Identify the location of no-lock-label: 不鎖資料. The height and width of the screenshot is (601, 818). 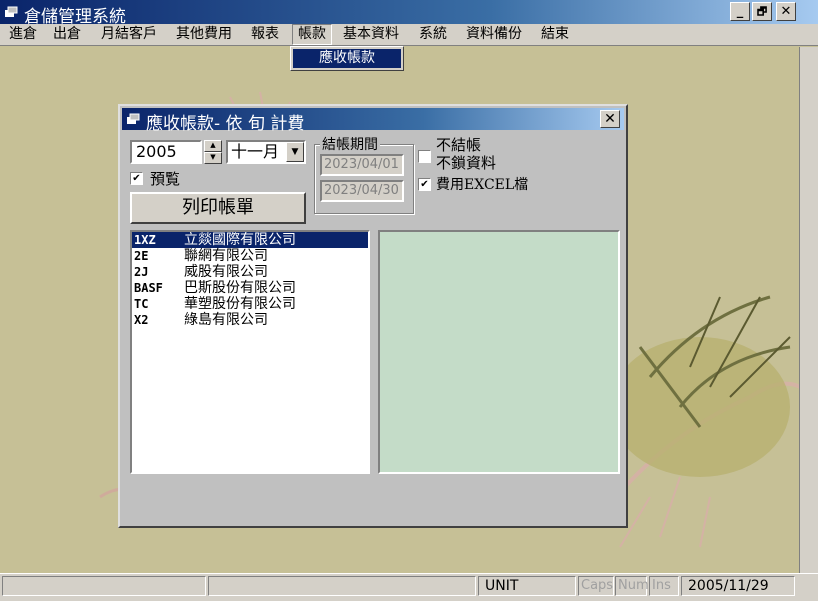
(466, 163).